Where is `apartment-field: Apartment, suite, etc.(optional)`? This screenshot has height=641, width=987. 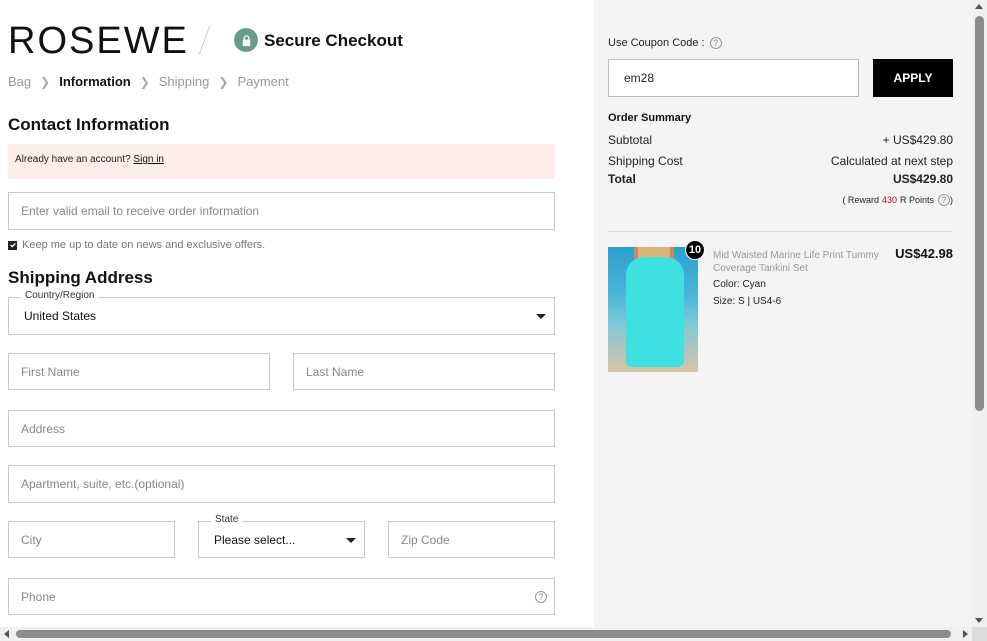
apartment-field: Apartment, suite, etc.(optional) is located at coordinates (281, 484).